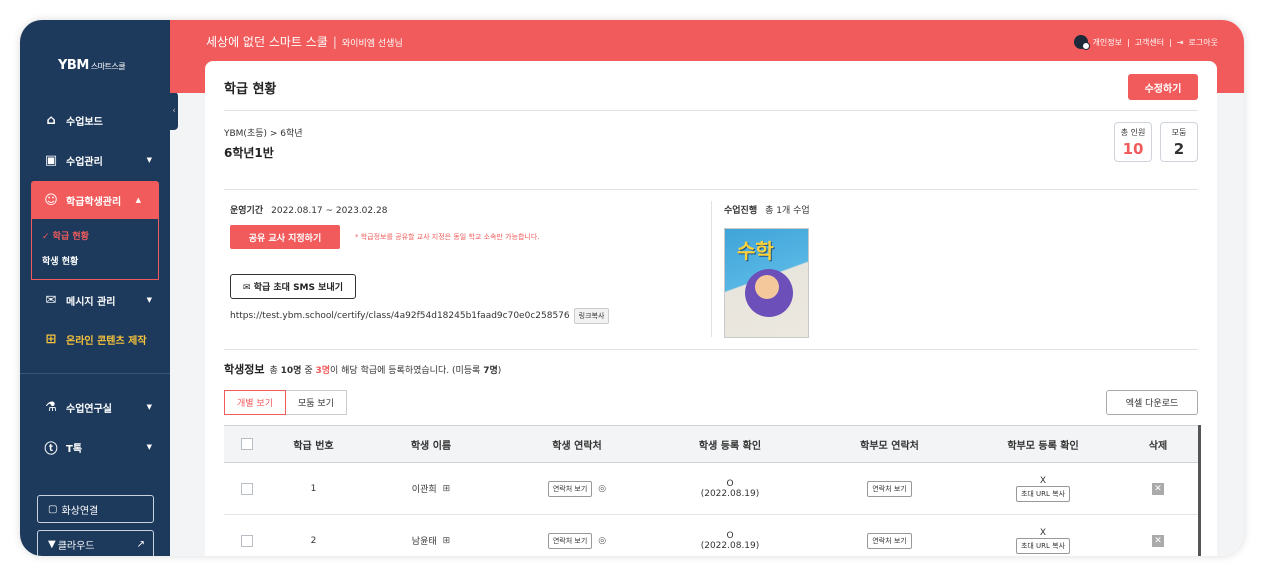 The image size is (1264, 574). I want to click on student-number: 1, so click(313, 488).